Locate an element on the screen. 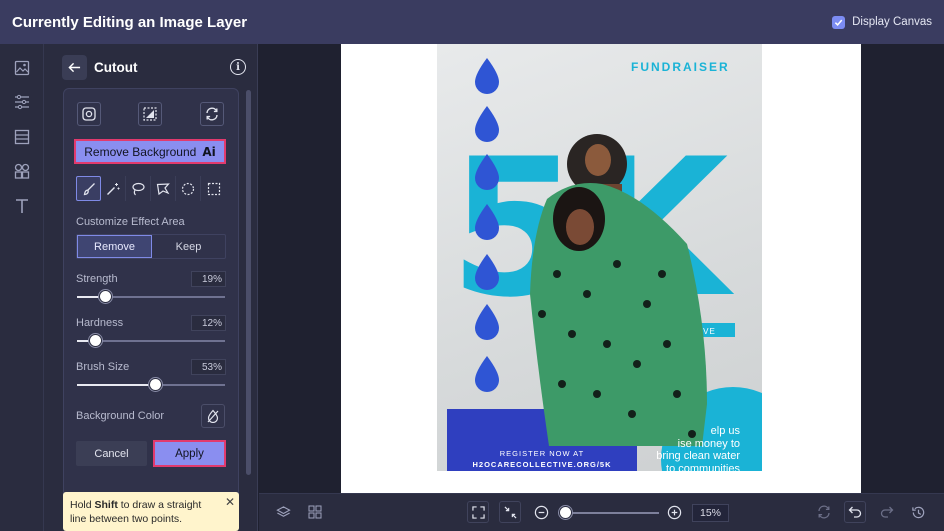 The image size is (944, 531). background-color-button is located at coordinates (213, 416).